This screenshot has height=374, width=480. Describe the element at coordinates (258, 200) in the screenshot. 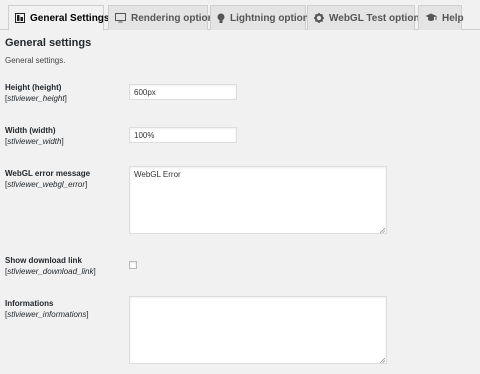

I see `webgl-error-textarea: WebGL Error` at that location.